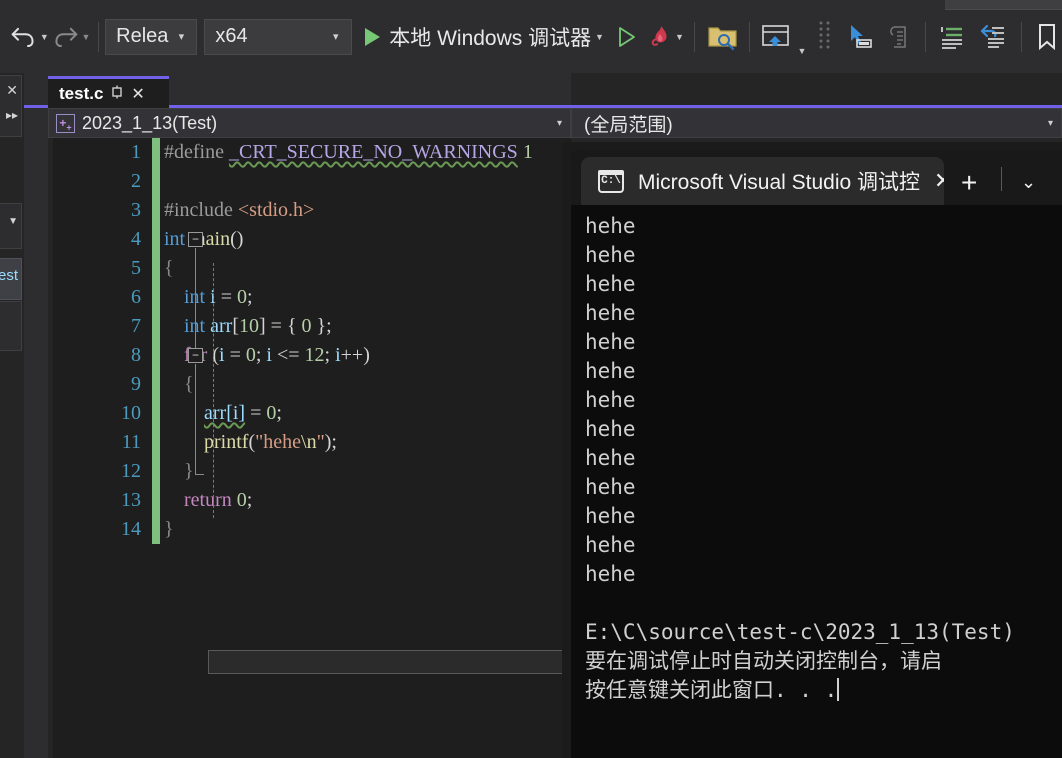  I want to click on fold-marker-main: −, so click(195, 239).